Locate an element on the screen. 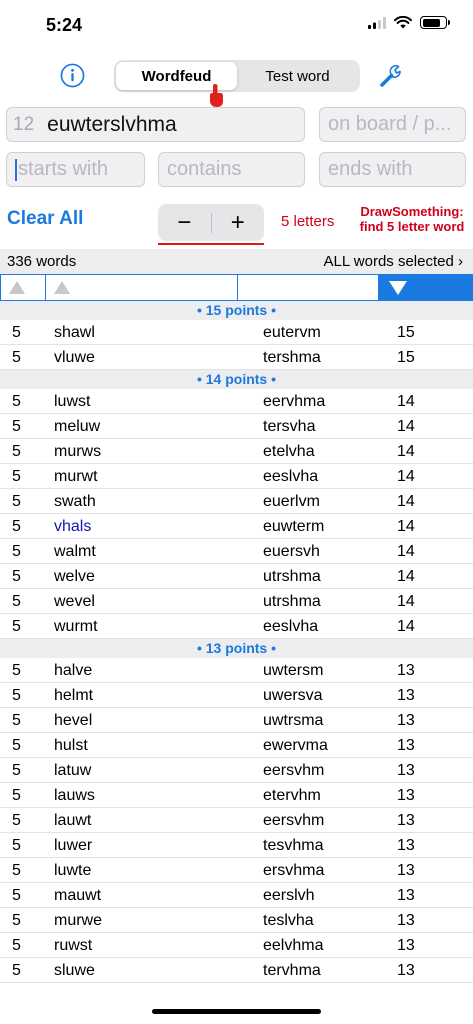 The height and width of the screenshot is (1024, 473). word-row: 5 murwe teslvha 13 is located at coordinates (236, 920).